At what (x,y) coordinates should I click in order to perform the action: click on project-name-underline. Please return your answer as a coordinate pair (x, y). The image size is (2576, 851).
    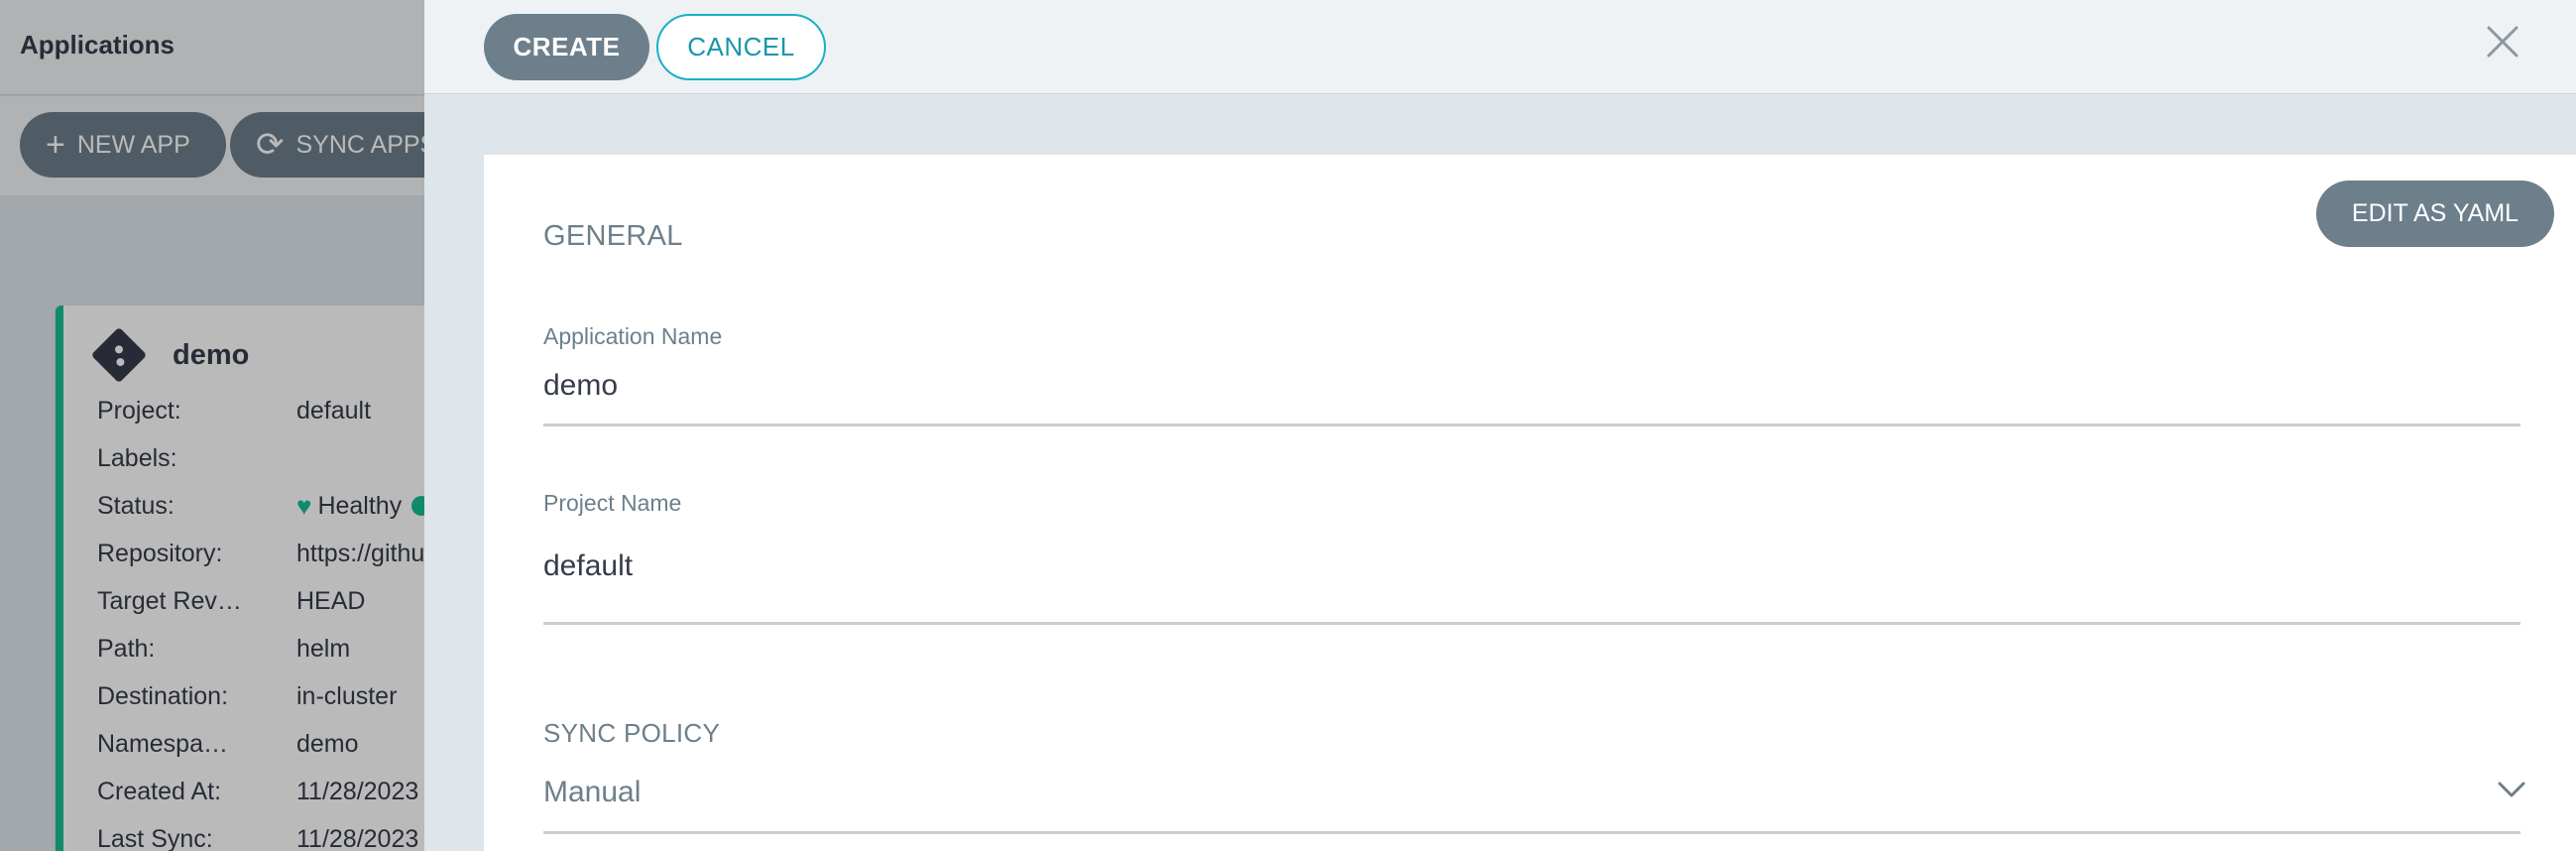
    Looking at the image, I should click on (1531, 623).